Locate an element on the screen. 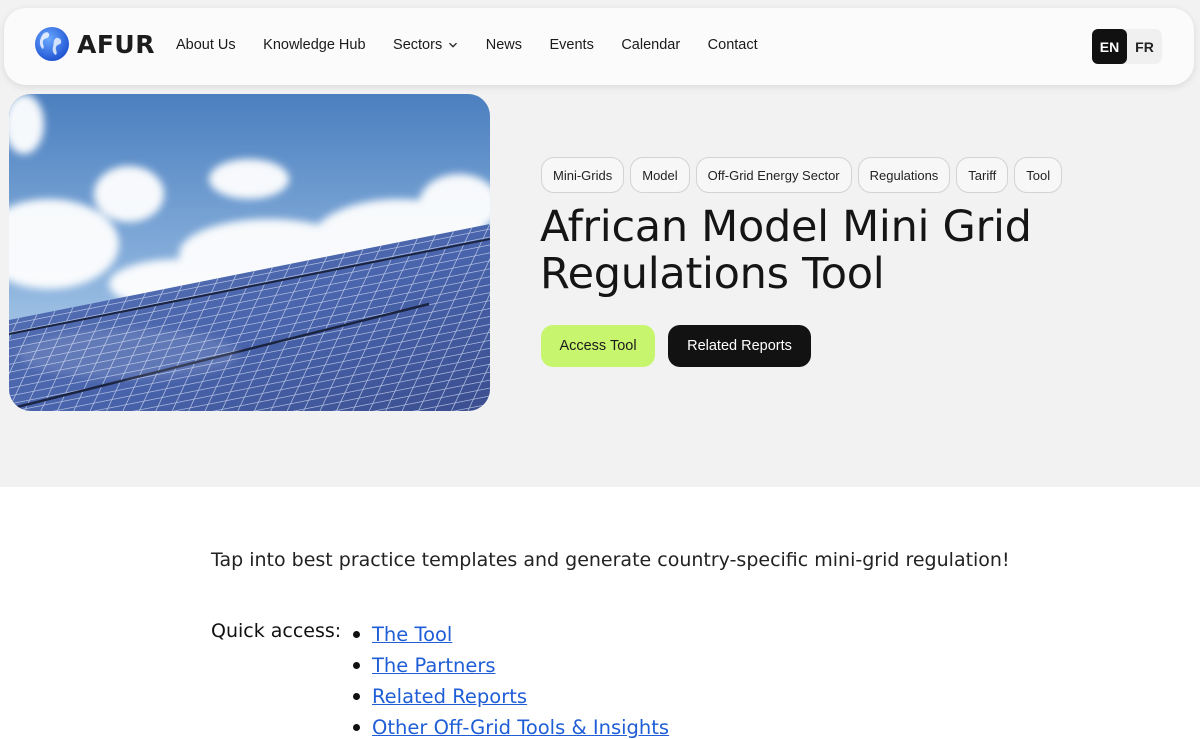 This screenshot has width=1200, height=739. lang-fr-button: FR is located at coordinates (1144, 46).